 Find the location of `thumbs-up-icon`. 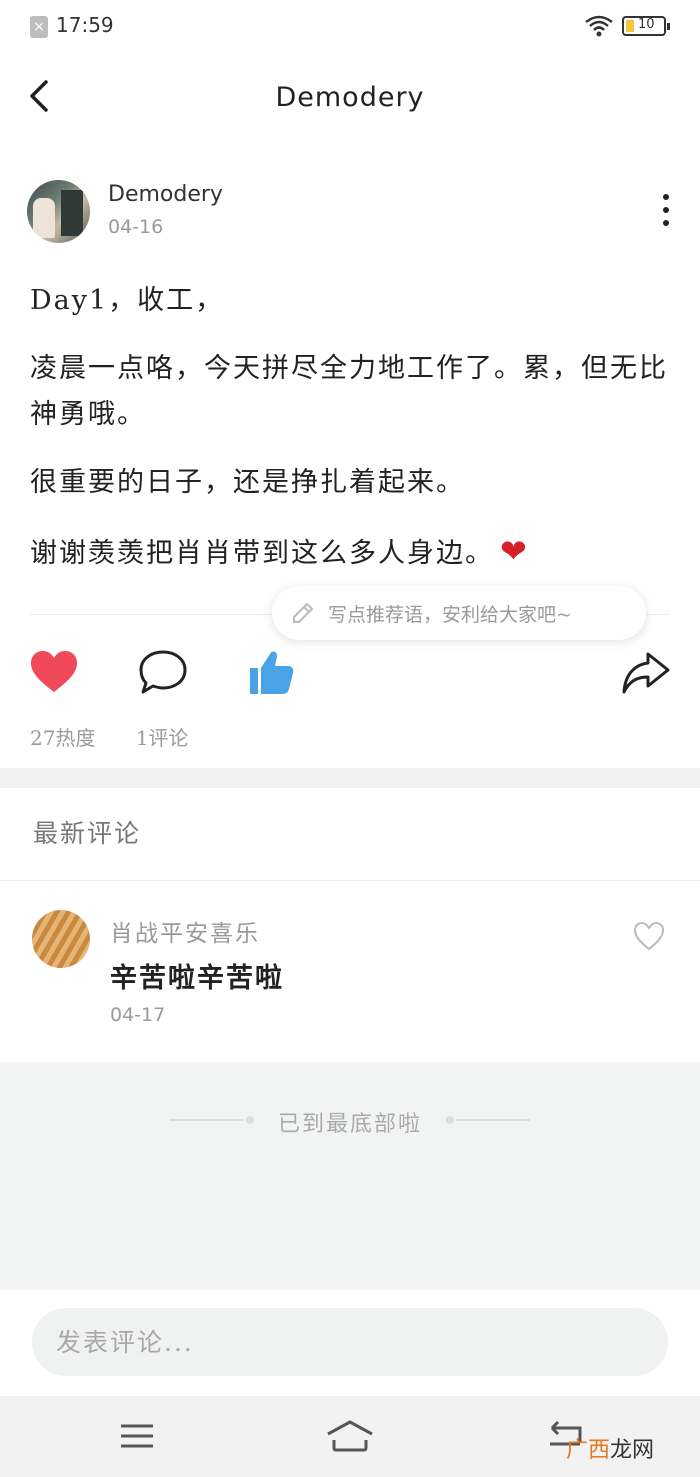

thumbs-up-icon is located at coordinates (272, 672).